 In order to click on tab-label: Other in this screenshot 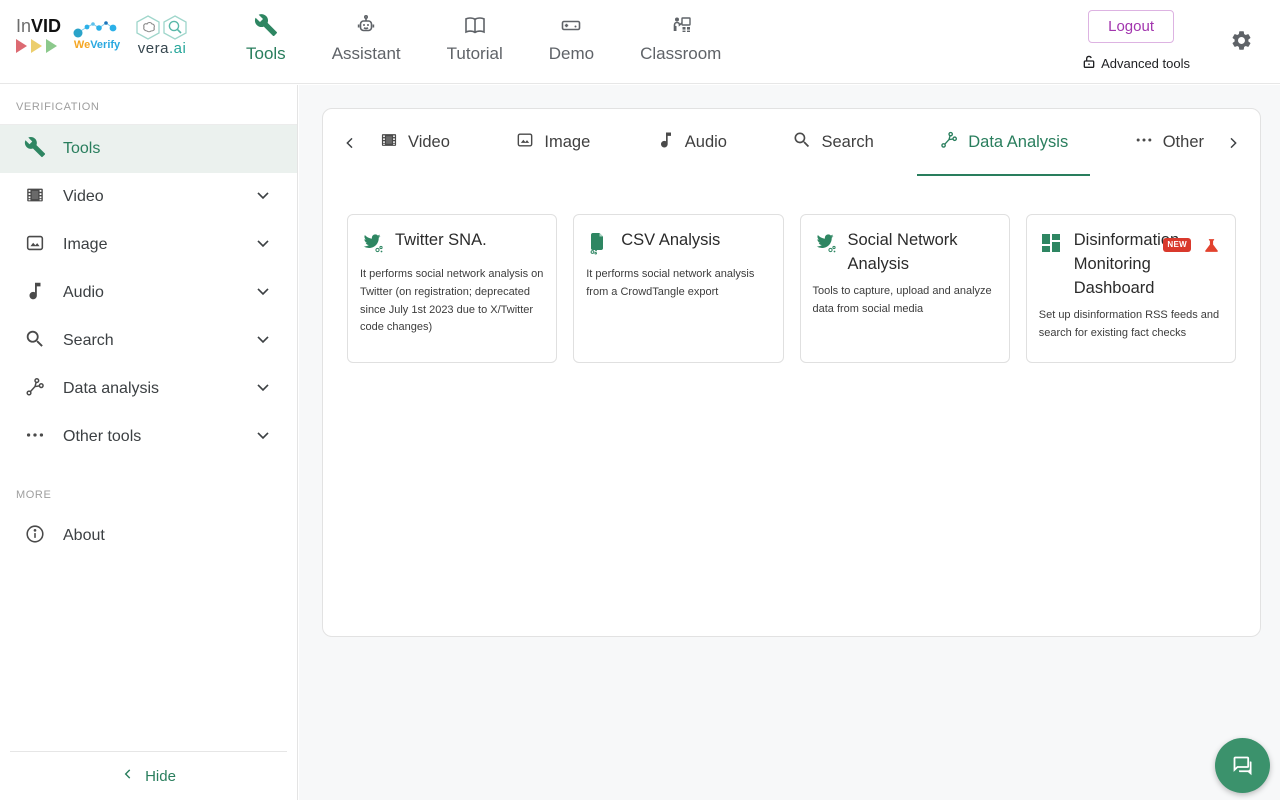, I will do `click(1183, 142)`.